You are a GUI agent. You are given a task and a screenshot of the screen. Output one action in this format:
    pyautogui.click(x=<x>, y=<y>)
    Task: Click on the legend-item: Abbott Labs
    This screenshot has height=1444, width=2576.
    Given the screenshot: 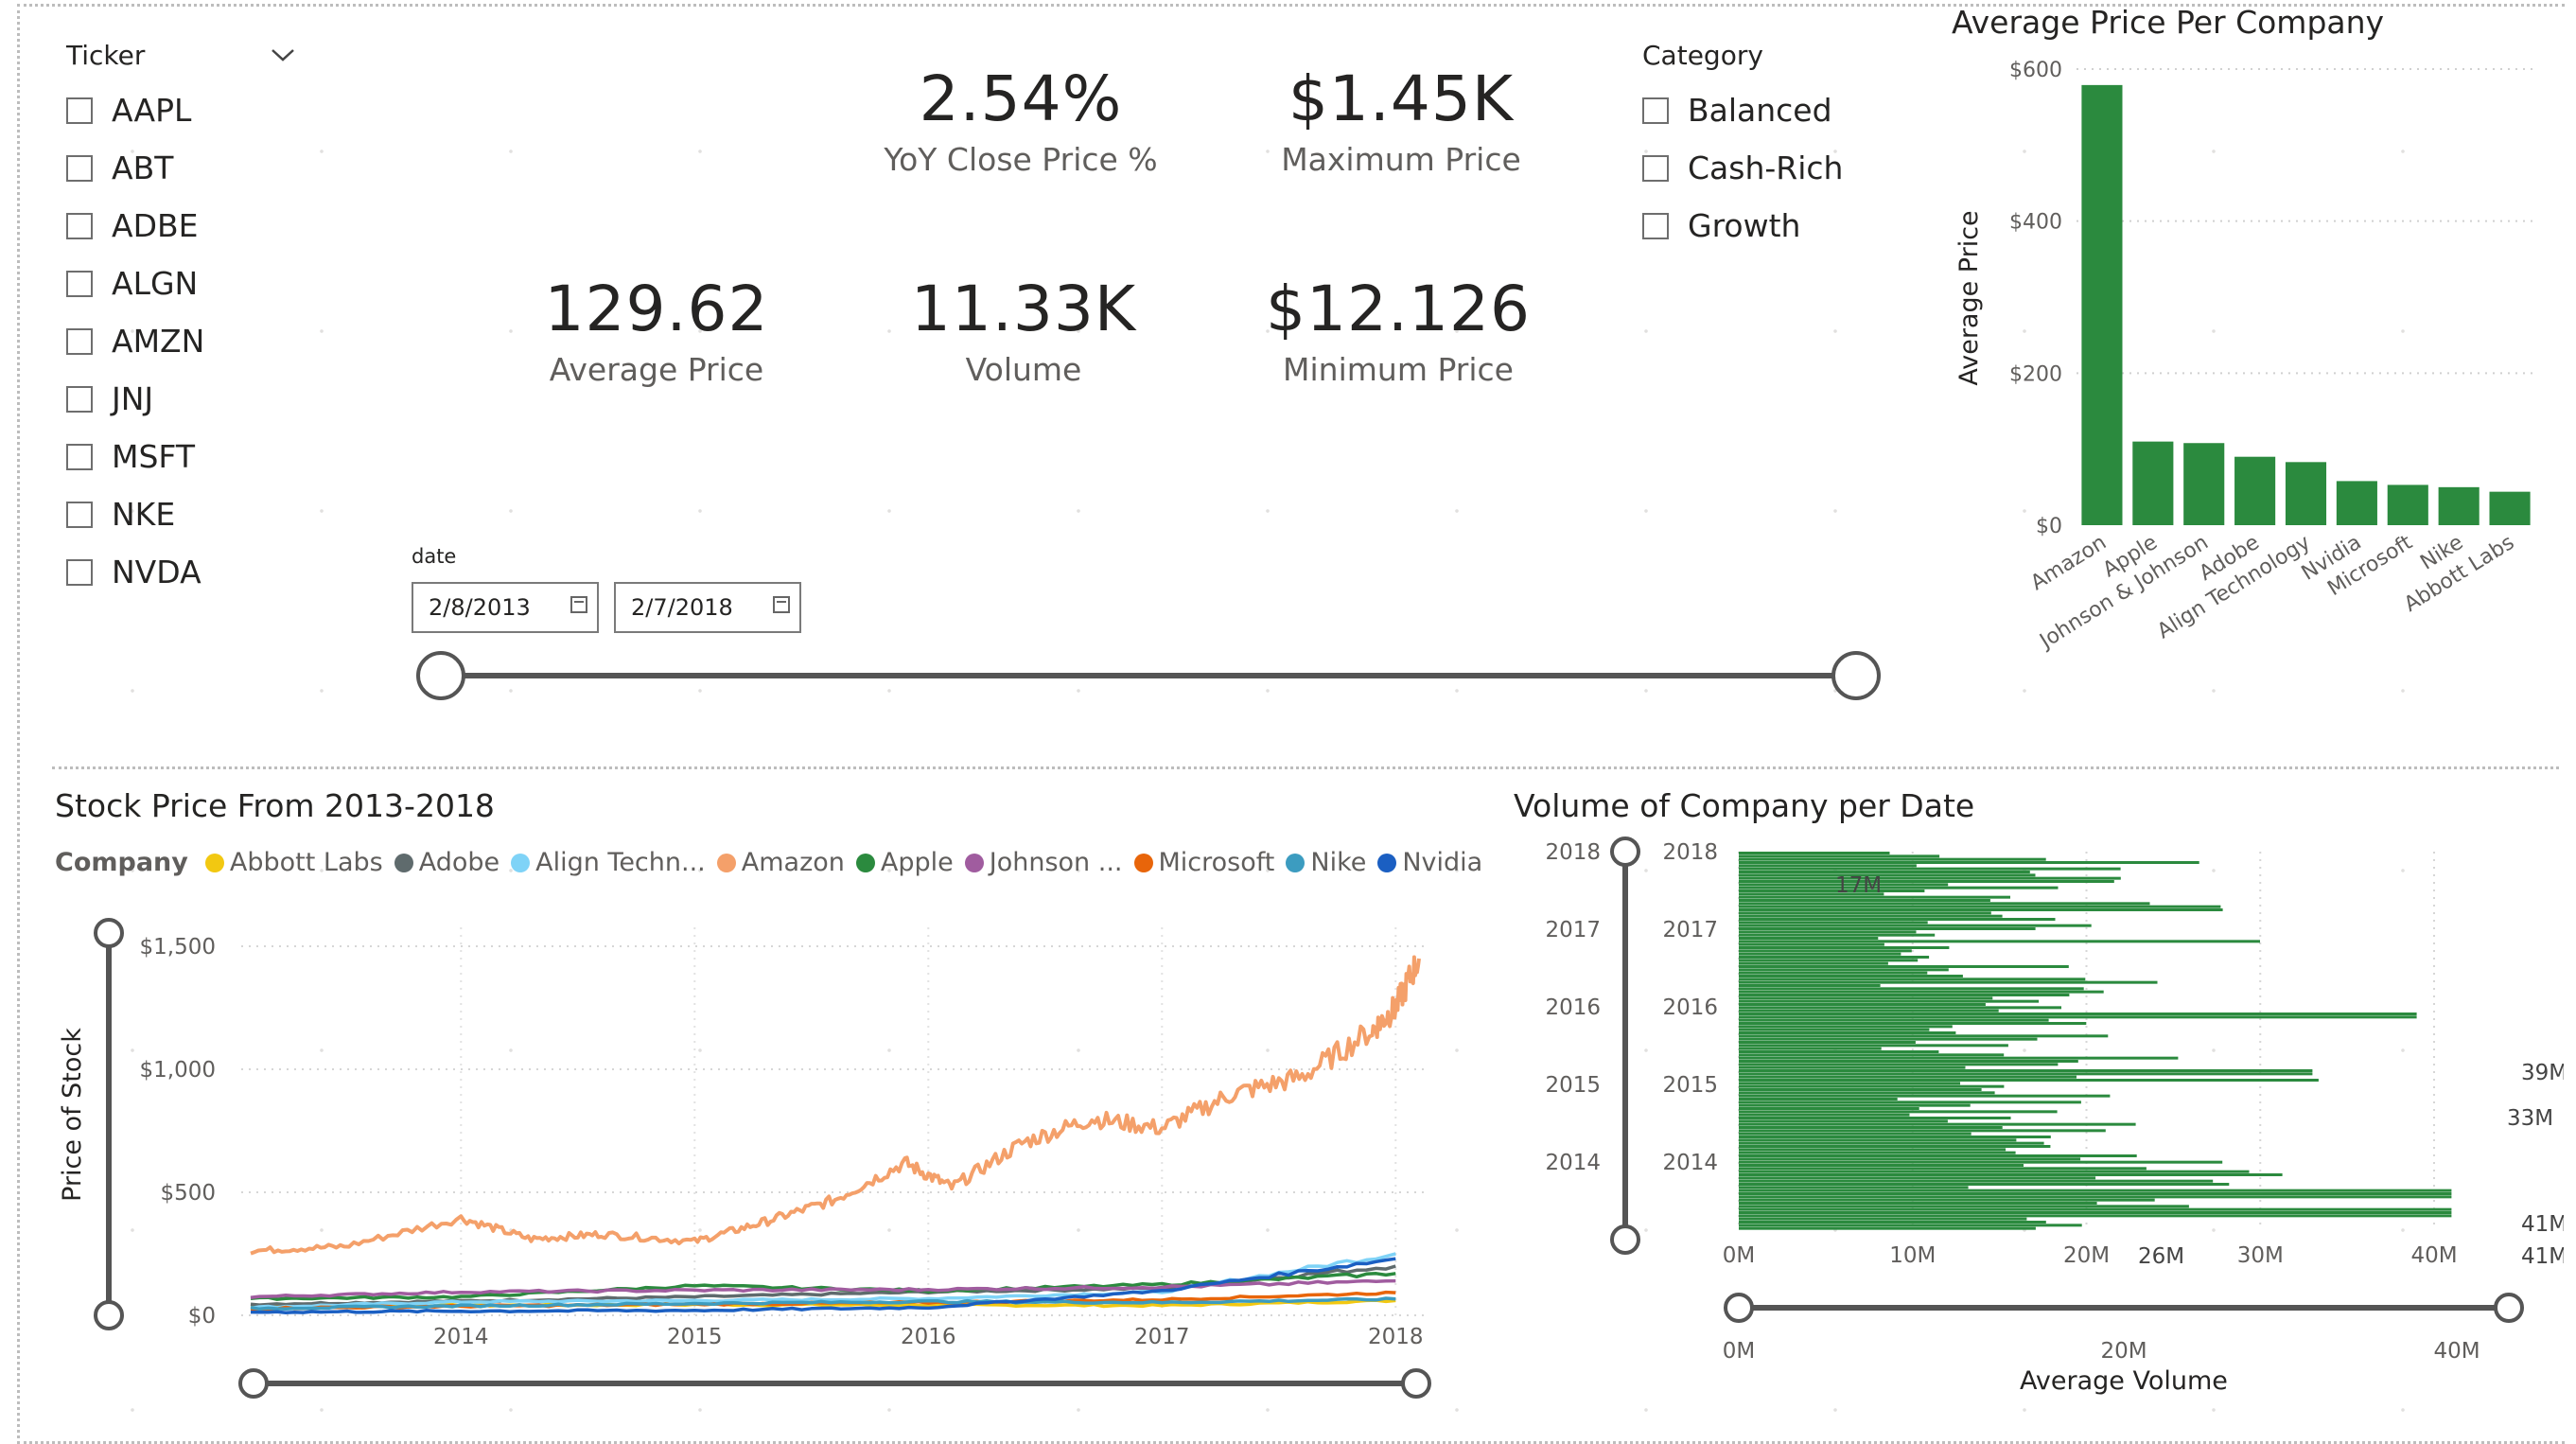 What is the action you would take?
    pyautogui.click(x=294, y=862)
    